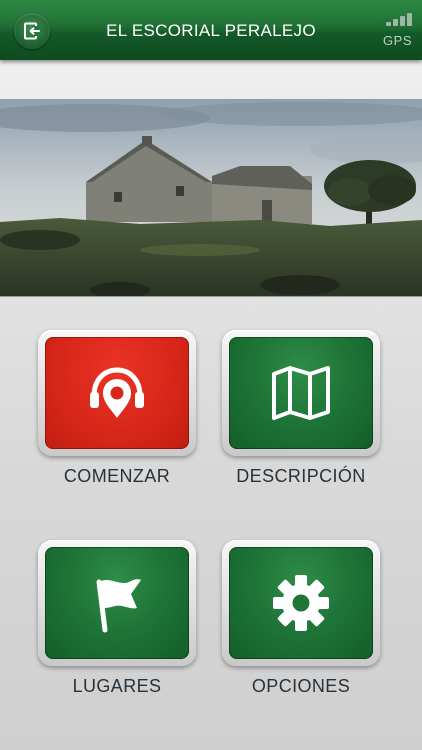 The width and height of the screenshot is (422, 750). I want to click on exit-button, so click(32, 31).